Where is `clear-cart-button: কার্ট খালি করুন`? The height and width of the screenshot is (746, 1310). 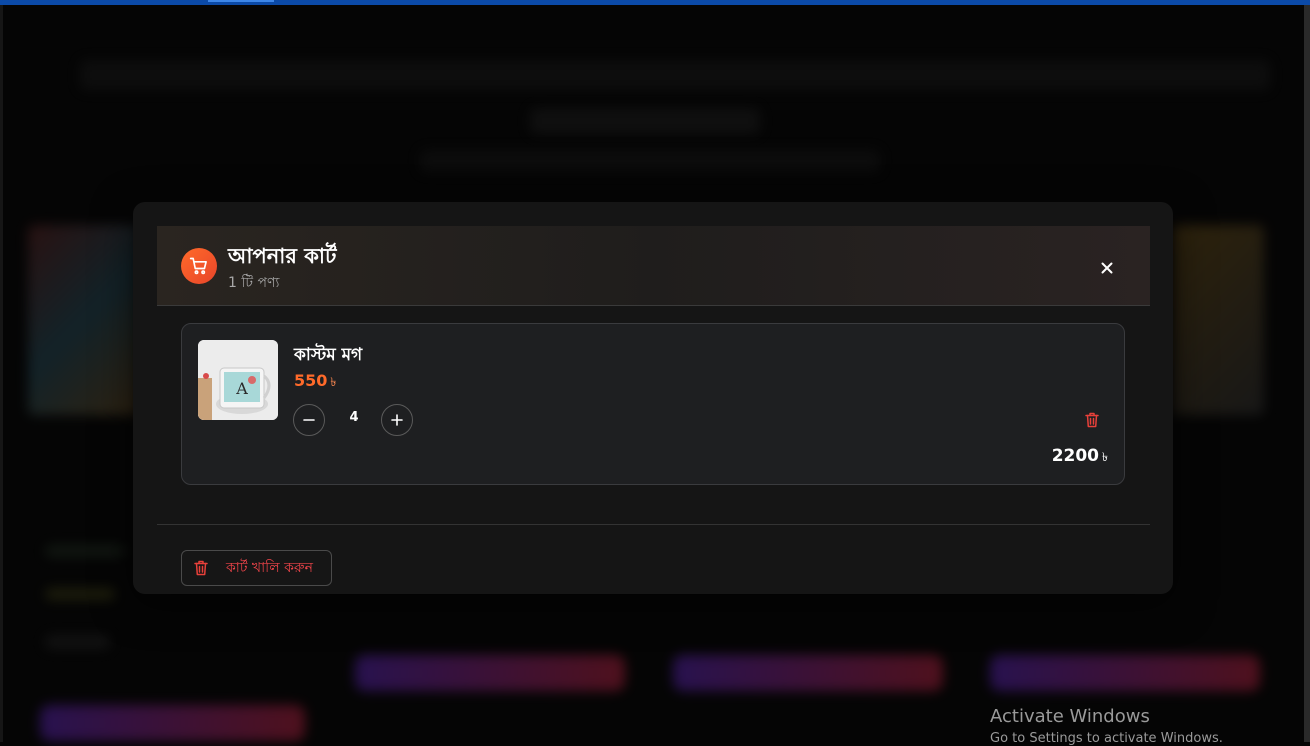 clear-cart-button: কার্ট খালি করুন is located at coordinates (256, 568).